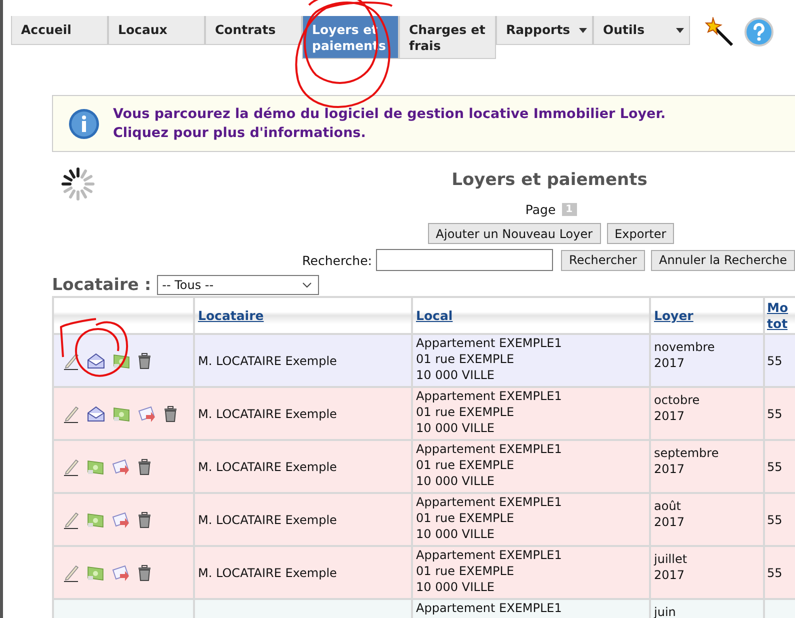 Image resolution: width=795 pixels, height=618 pixels. I want to click on nav-tab: Accueil, so click(59, 30).